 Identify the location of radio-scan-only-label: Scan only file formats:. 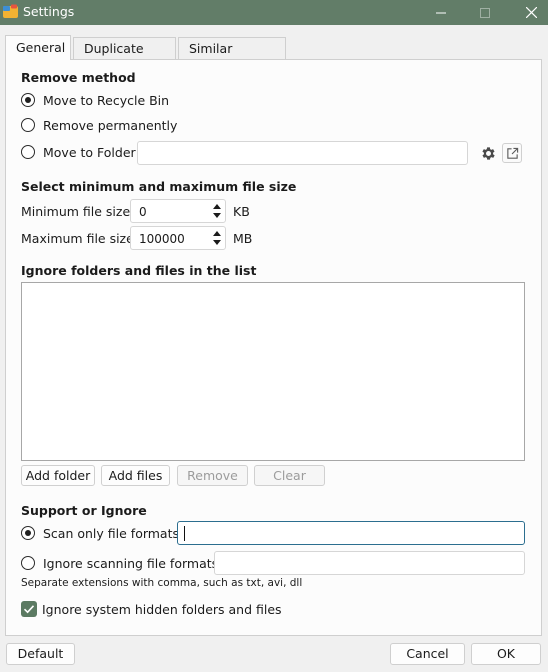
(113, 533).